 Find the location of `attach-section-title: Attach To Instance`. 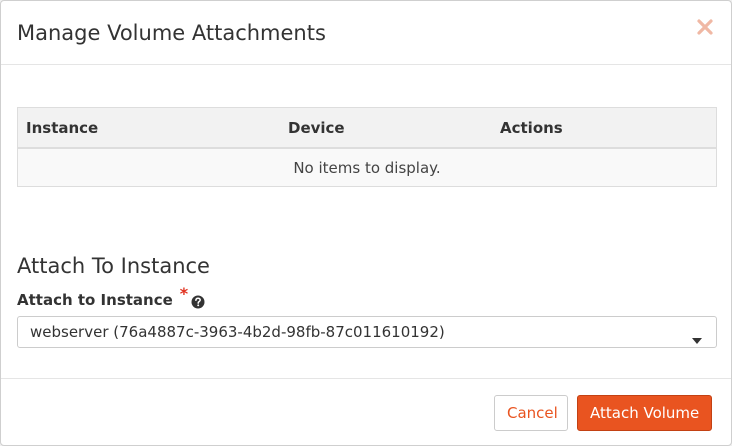

attach-section-title: Attach To Instance is located at coordinates (113, 266).